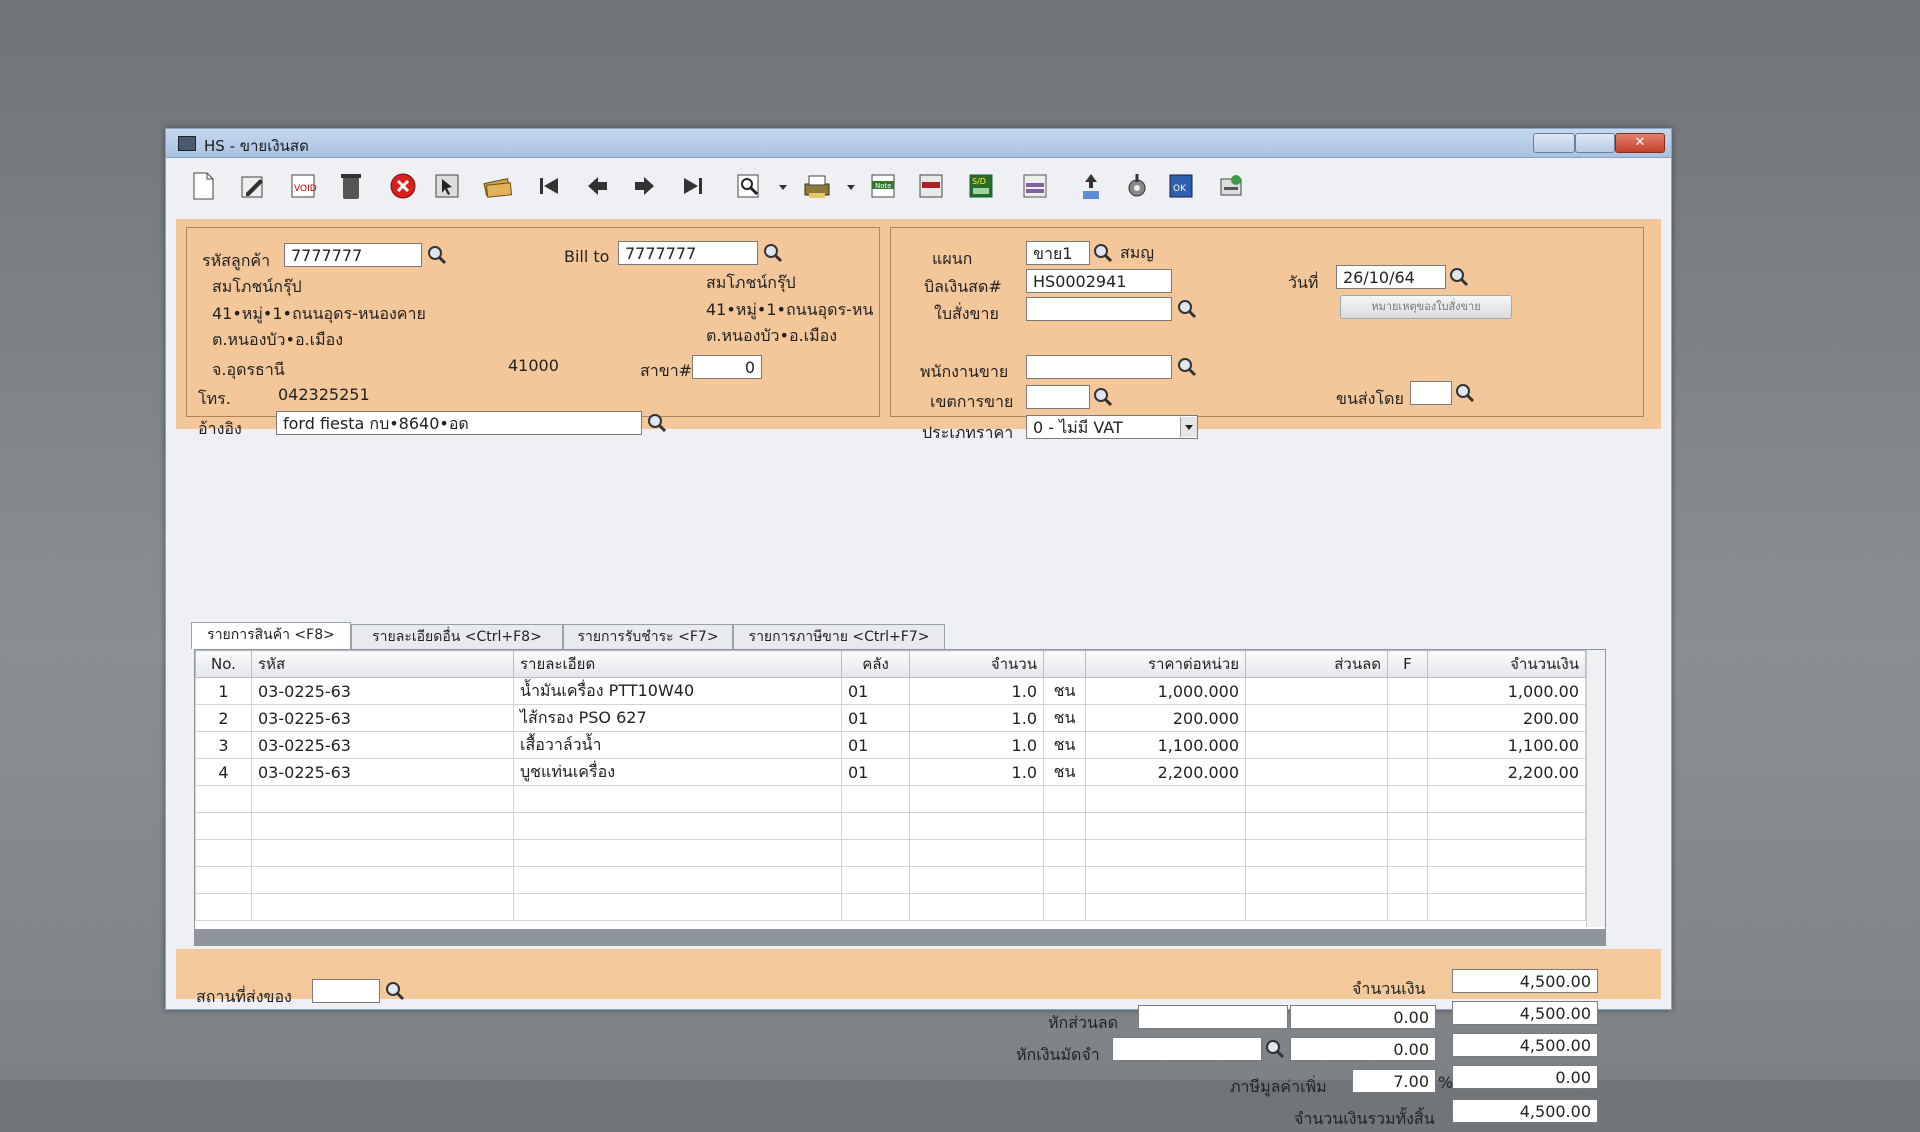 The height and width of the screenshot is (1132, 1920). I want to click on grid-vertical-scrollbar, so click(1595, 788).